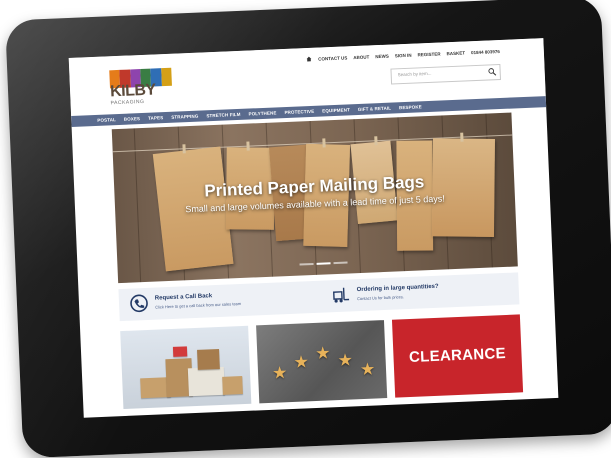  I want to click on topnav-basket: BASKET, so click(455, 53).